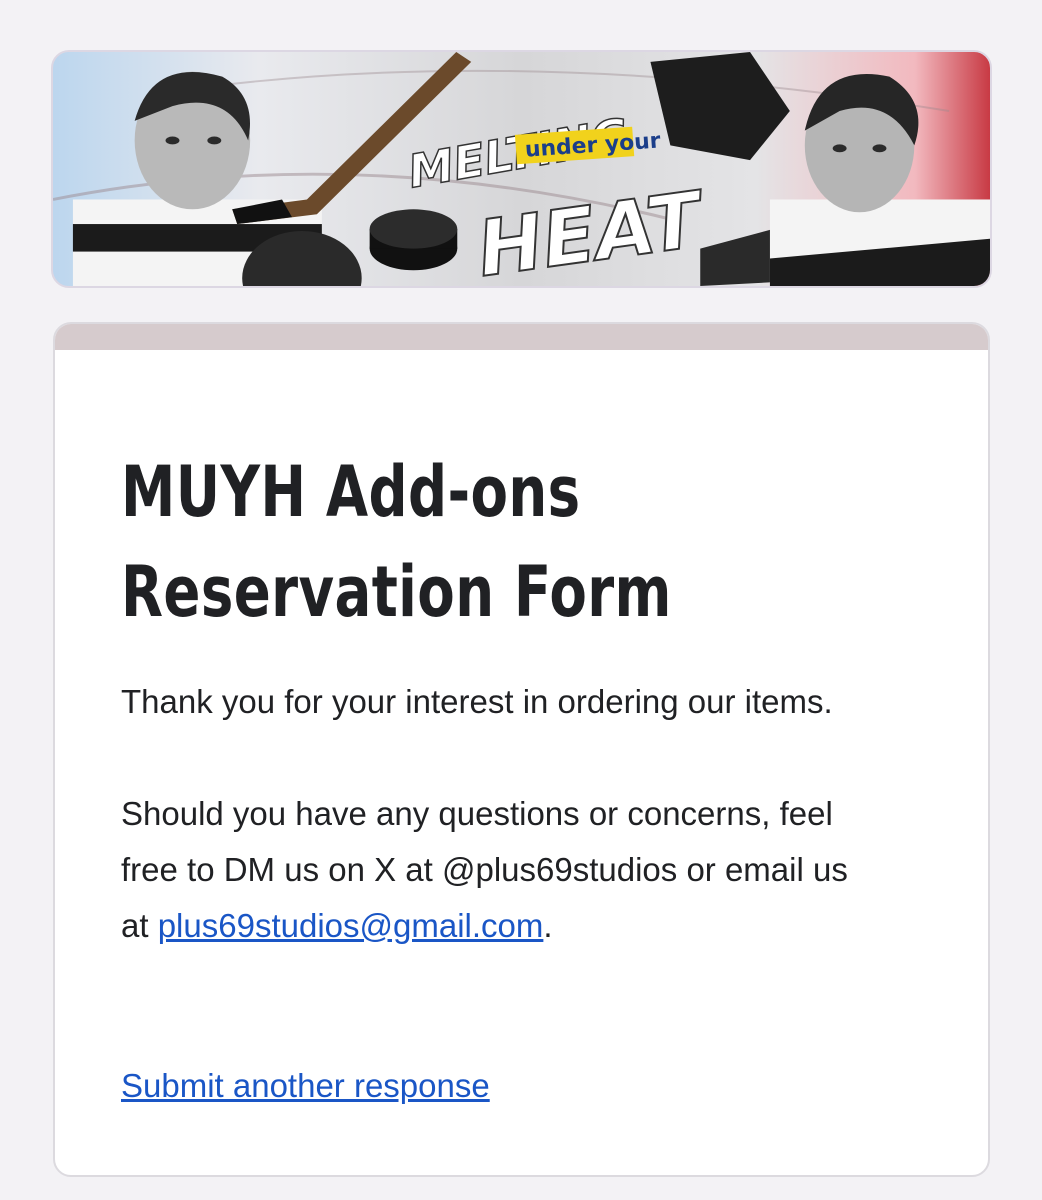 The width and height of the screenshot is (1042, 1200). What do you see at coordinates (433, 542) in the screenshot?
I see `form-title: MUYH Add-ons Reservation Form` at bounding box center [433, 542].